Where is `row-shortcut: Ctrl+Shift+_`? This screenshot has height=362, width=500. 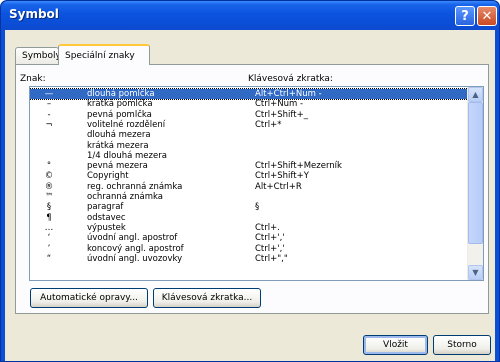
row-shortcut: Ctrl+Shift+_ is located at coordinates (281, 114).